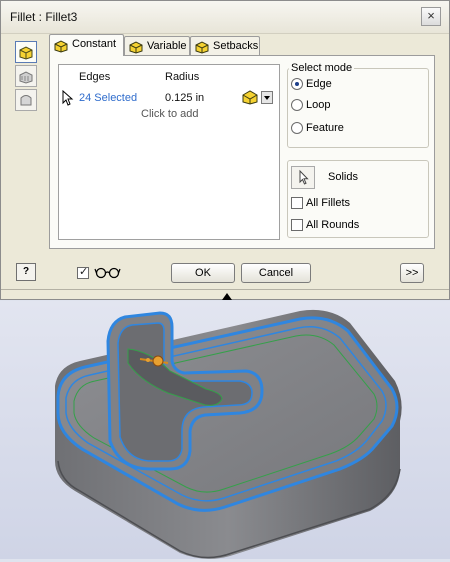 The height and width of the screenshot is (562, 450). Describe the element at coordinates (184, 98) in the screenshot. I see `radius-value-cell: 0.125 in` at that location.